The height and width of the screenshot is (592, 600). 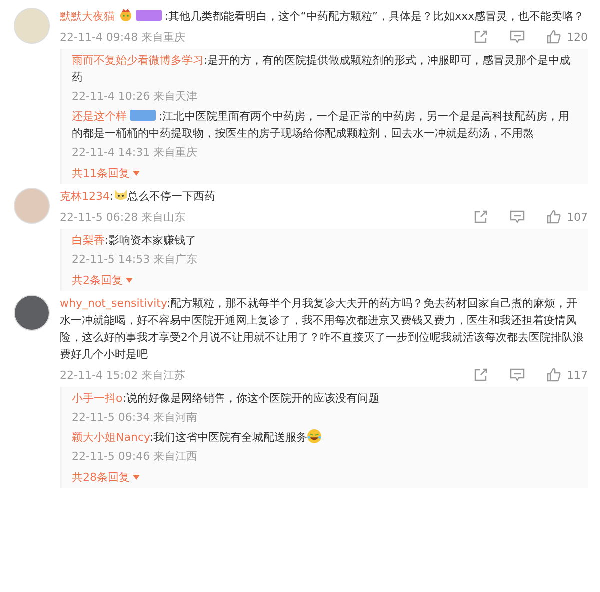 I want to click on timestamp: 22-11-5 09:46 来自江西, so click(x=135, y=456).